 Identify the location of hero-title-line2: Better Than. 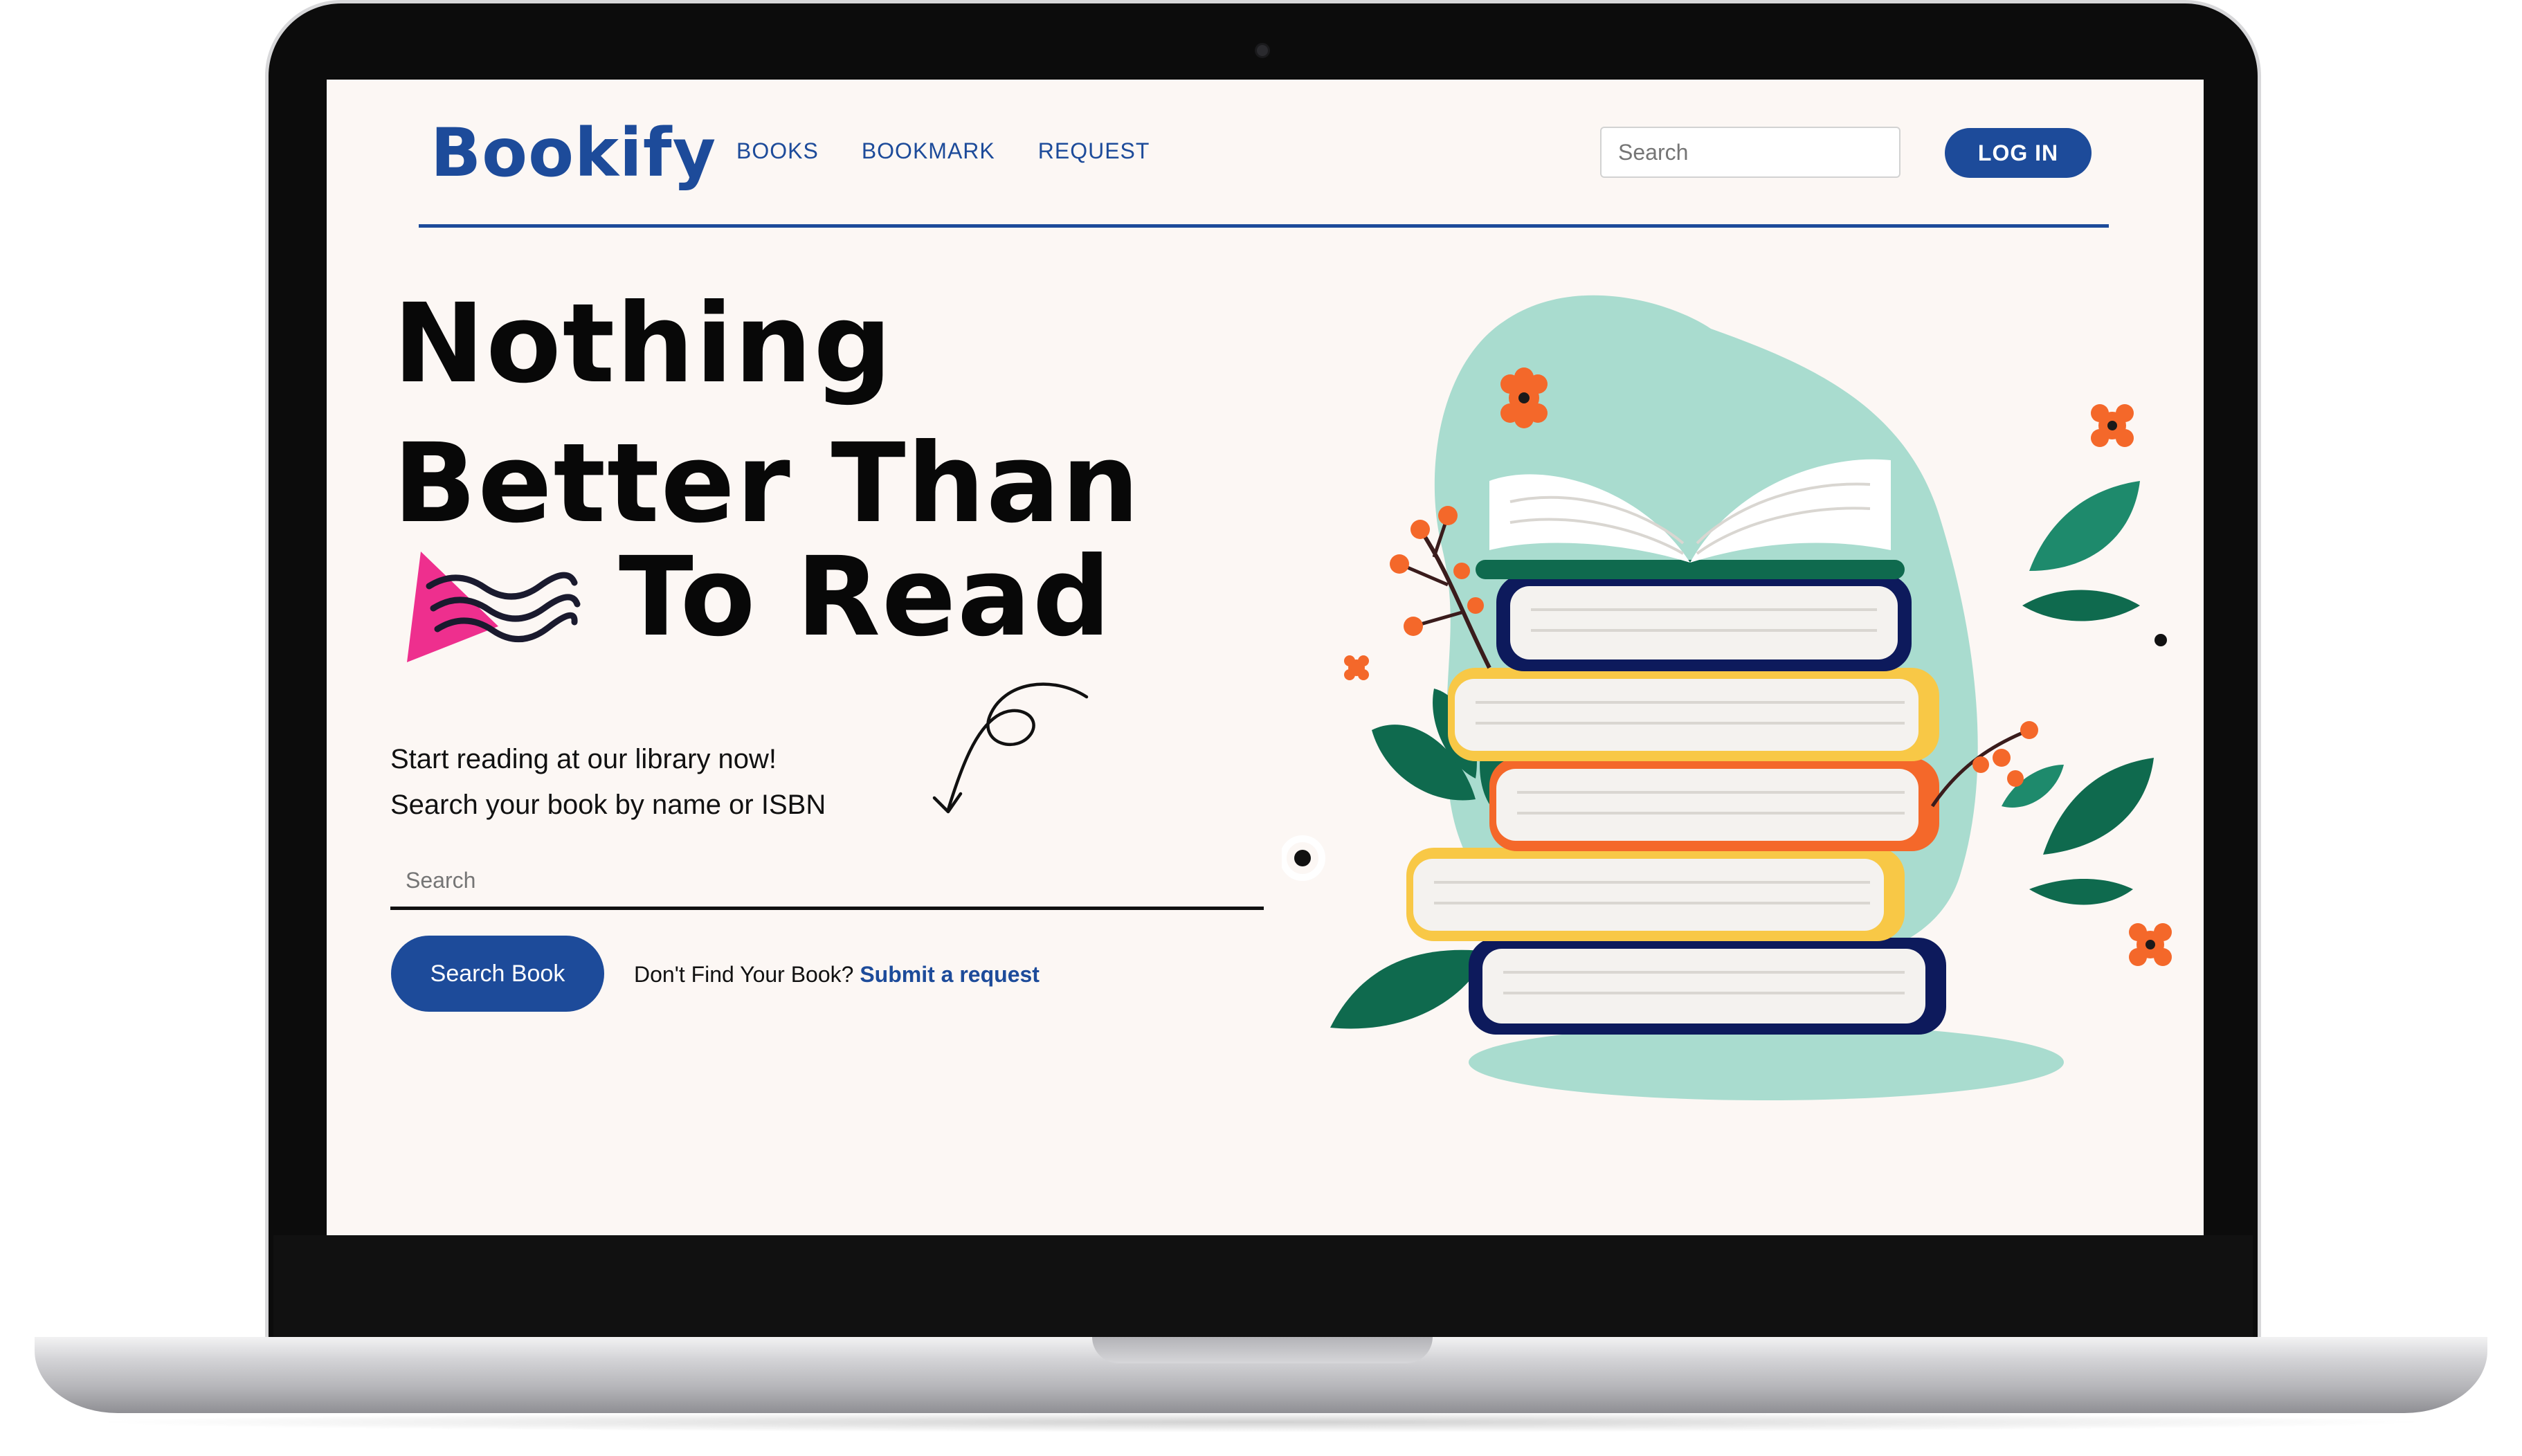
(767, 483).